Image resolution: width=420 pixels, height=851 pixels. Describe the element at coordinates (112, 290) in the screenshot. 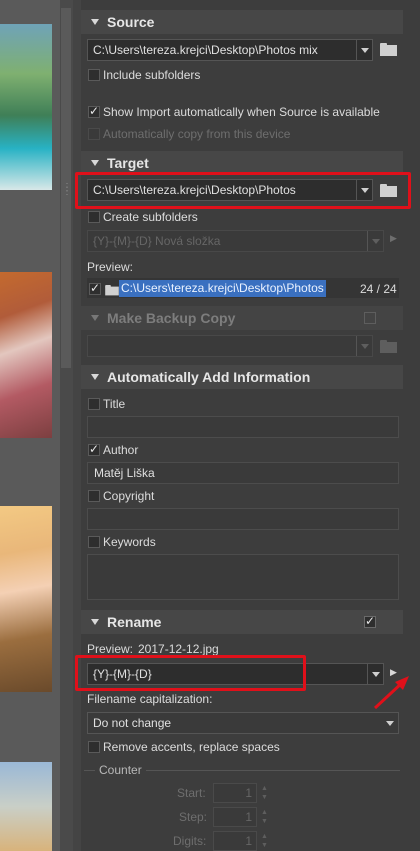

I see `folder-icon` at that location.